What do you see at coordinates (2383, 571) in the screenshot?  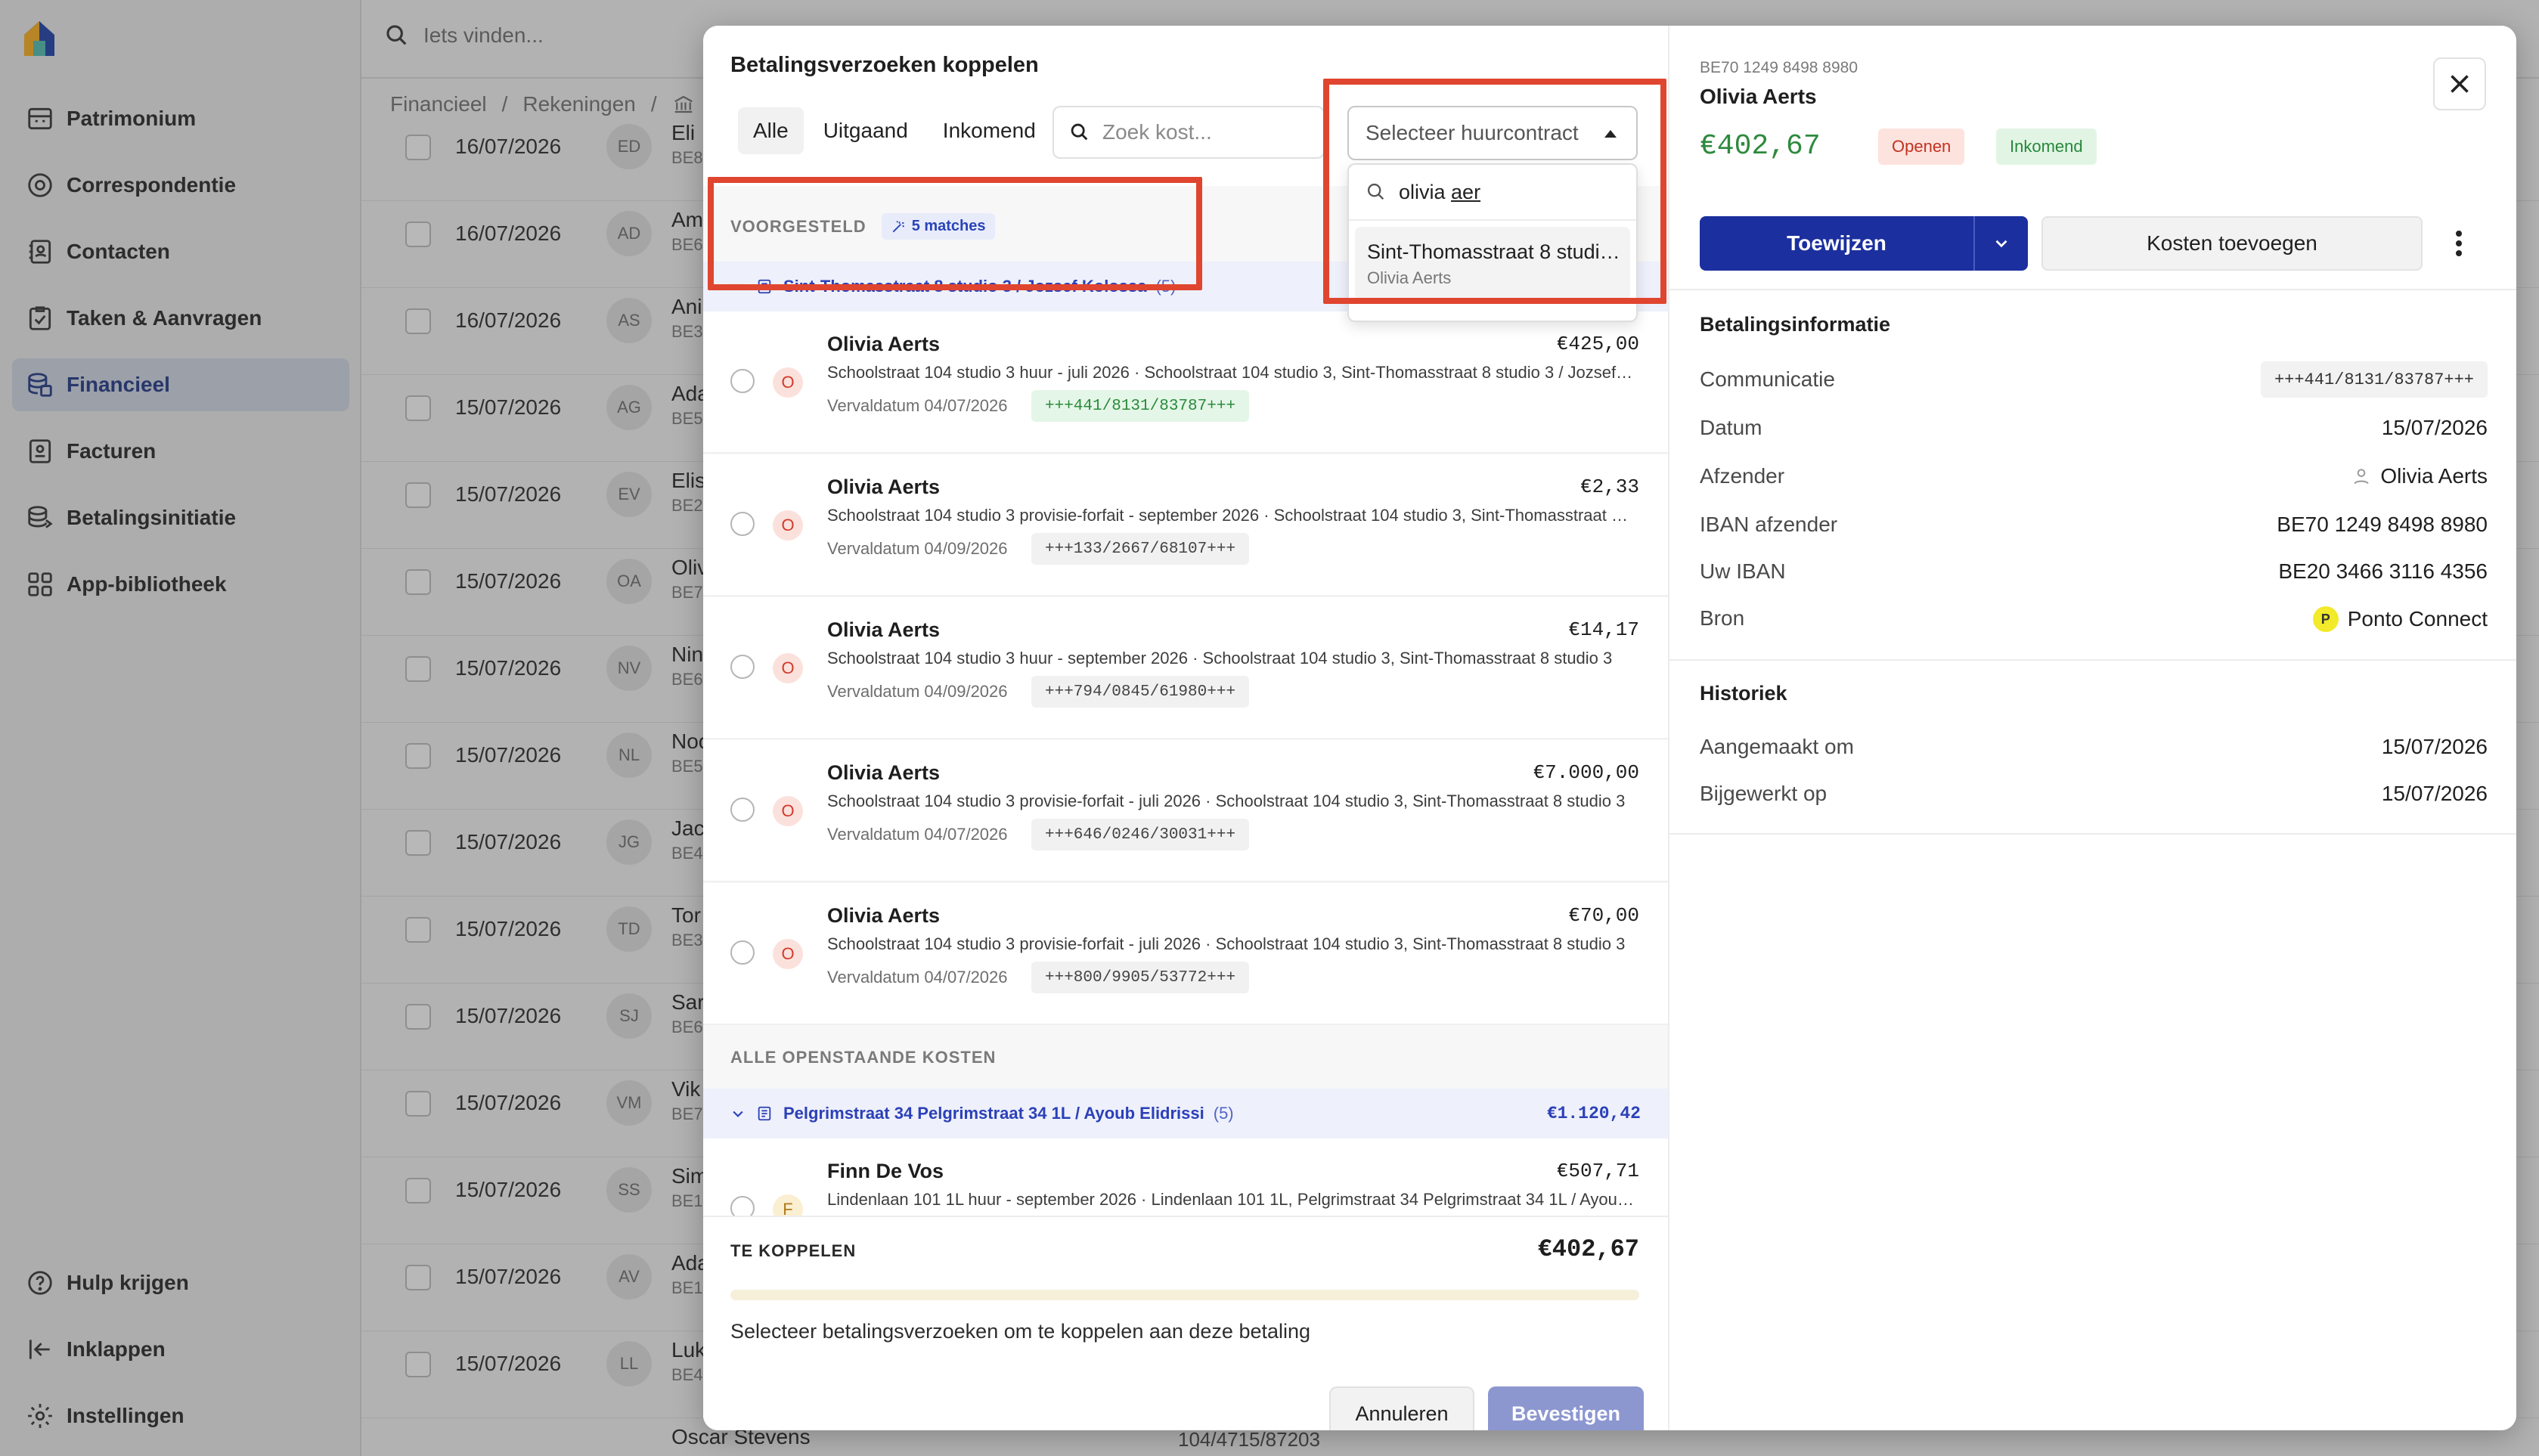 I see `info-value: BE20 3466 3116 4356` at bounding box center [2383, 571].